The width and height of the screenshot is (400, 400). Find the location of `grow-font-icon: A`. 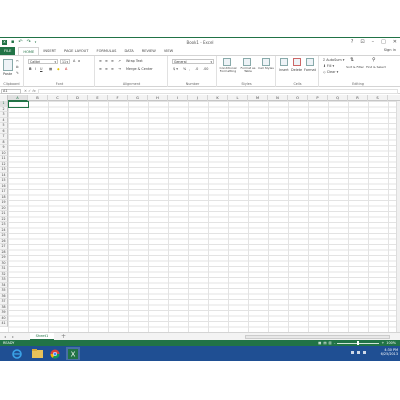

grow-font-icon: A is located at coordinates (74, 61).